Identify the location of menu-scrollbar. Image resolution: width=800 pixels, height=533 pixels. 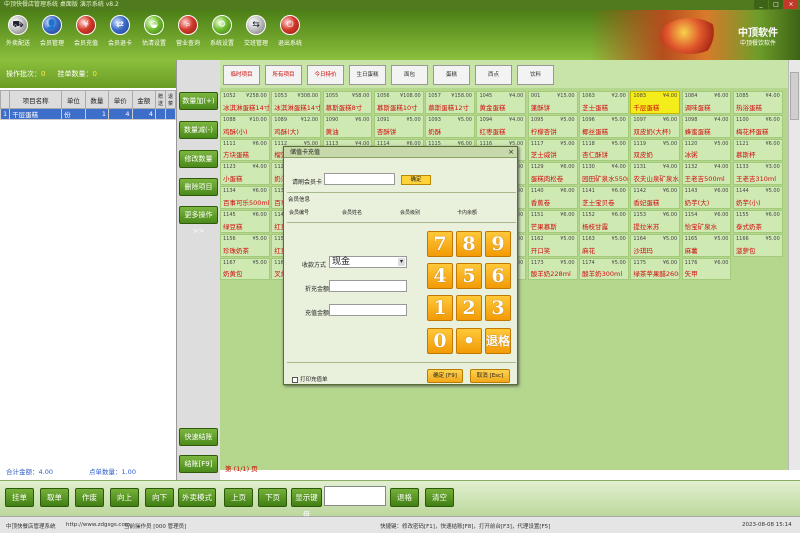
(794, 265).